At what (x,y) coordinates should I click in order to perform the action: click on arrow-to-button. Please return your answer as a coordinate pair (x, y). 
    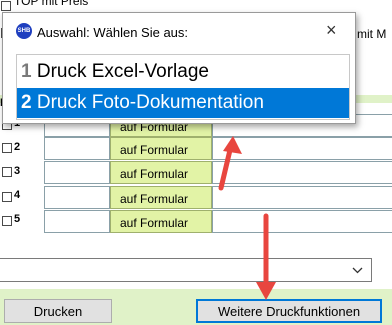
    Looking at the image, I should click on (266, 256).